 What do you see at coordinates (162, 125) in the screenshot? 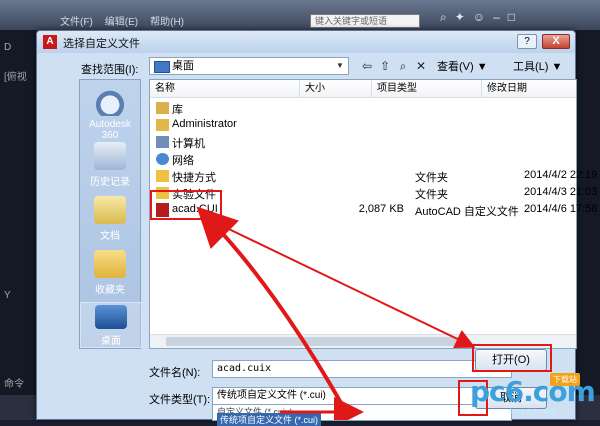
I see `user-folder-icon` at bounding box center [162, 125].